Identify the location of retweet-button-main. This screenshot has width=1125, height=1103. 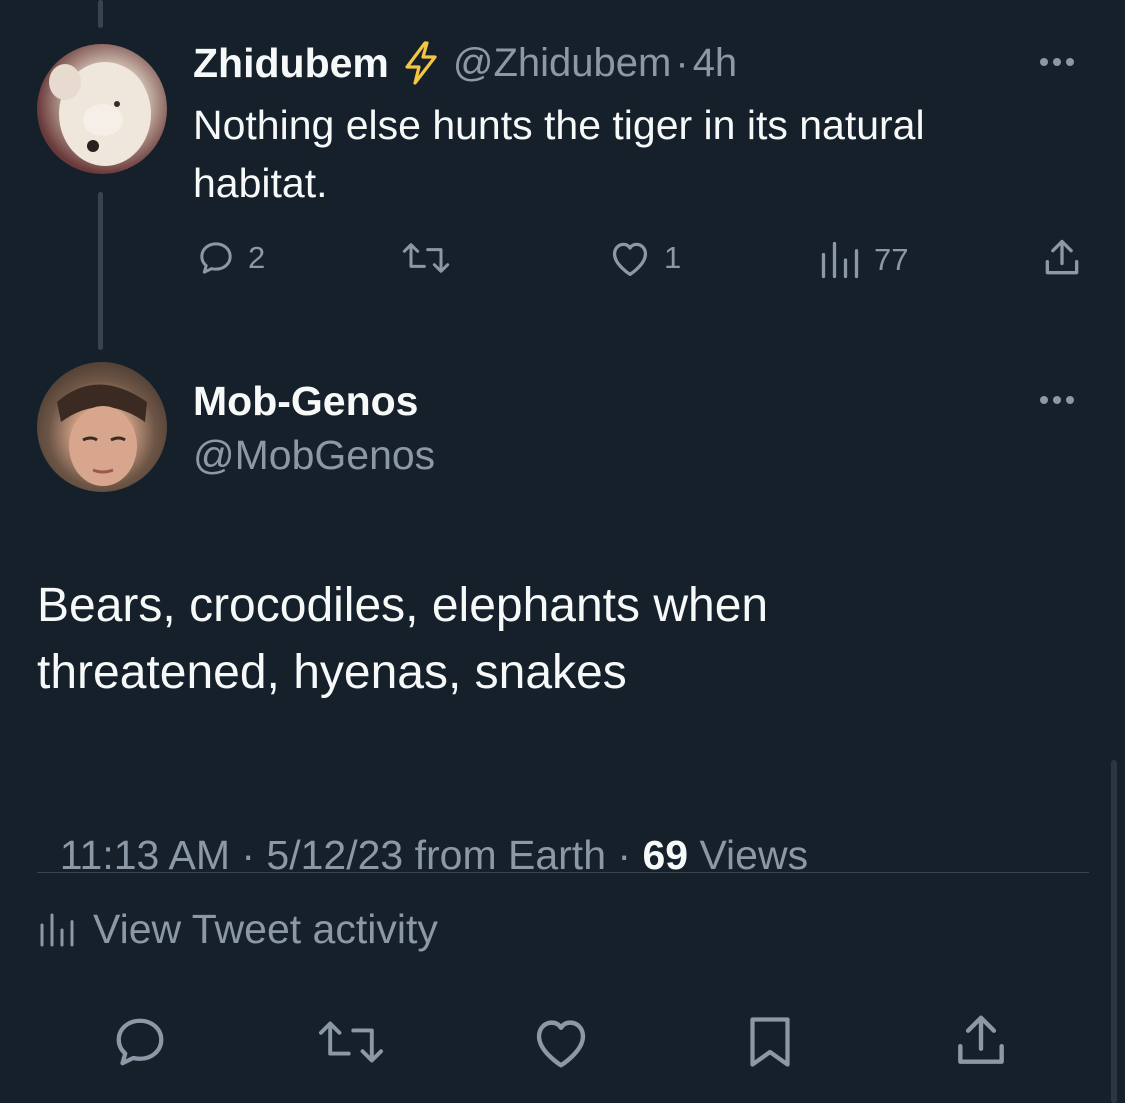
(351, 1044).